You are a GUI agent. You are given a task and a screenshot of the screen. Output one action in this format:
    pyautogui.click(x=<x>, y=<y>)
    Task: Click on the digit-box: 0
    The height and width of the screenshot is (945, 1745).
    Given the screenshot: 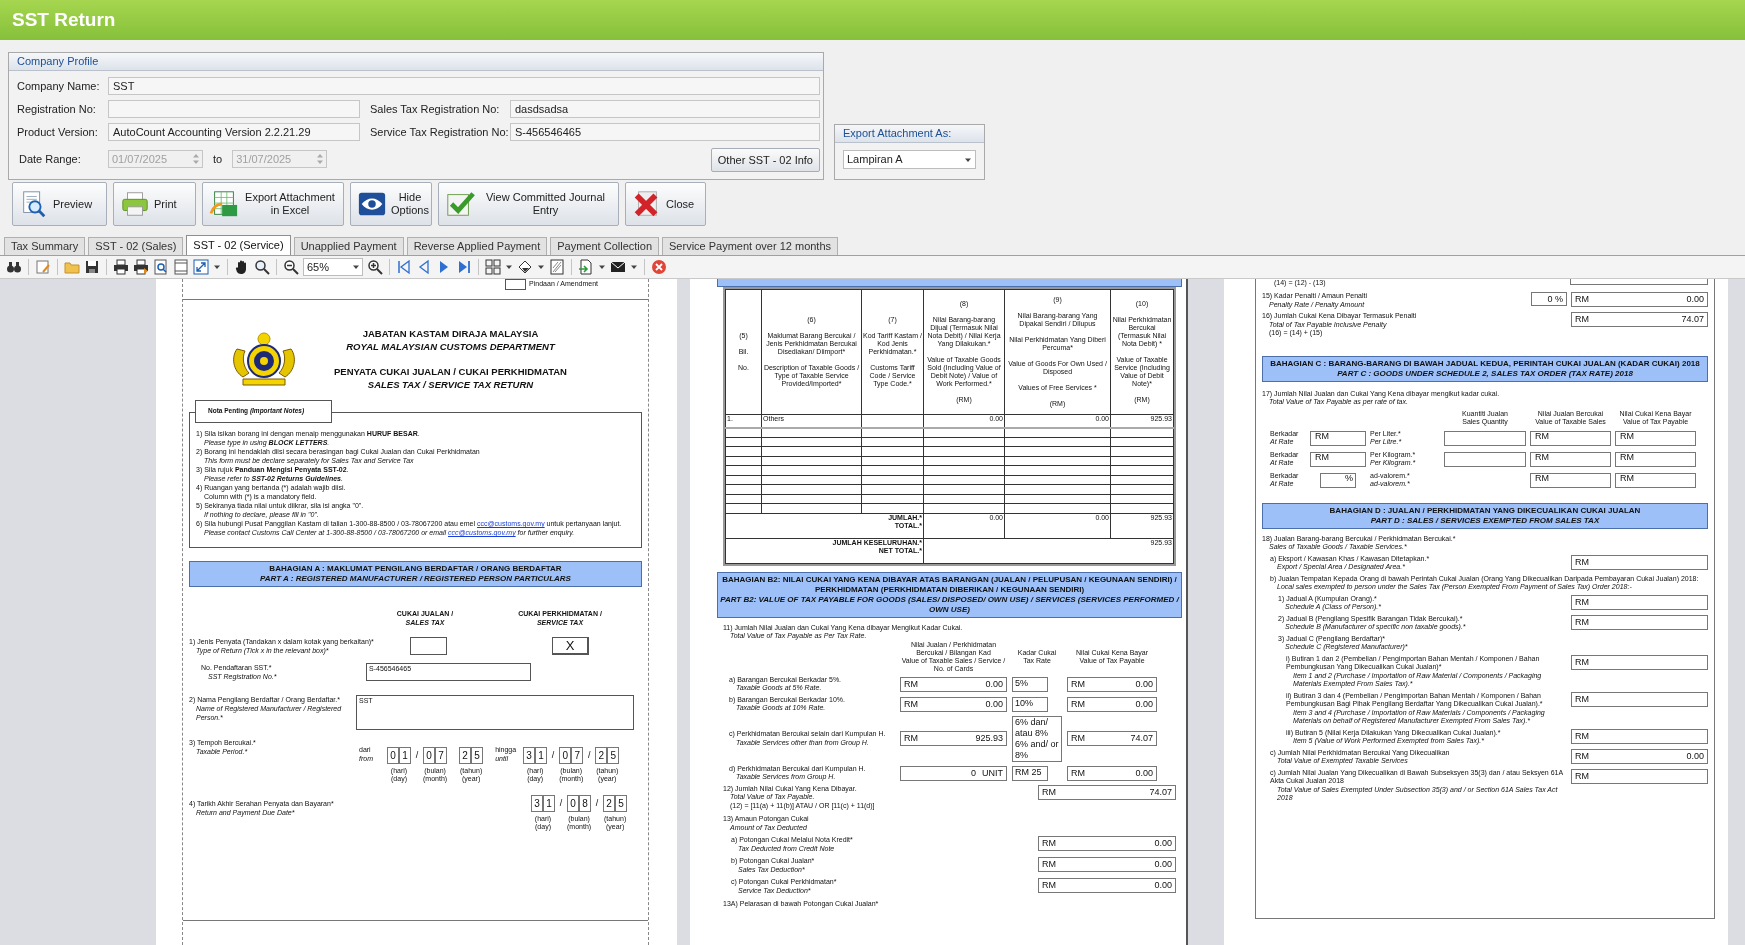 What is the action you would take?
    pyautogui.click(x=429, y=755)
    